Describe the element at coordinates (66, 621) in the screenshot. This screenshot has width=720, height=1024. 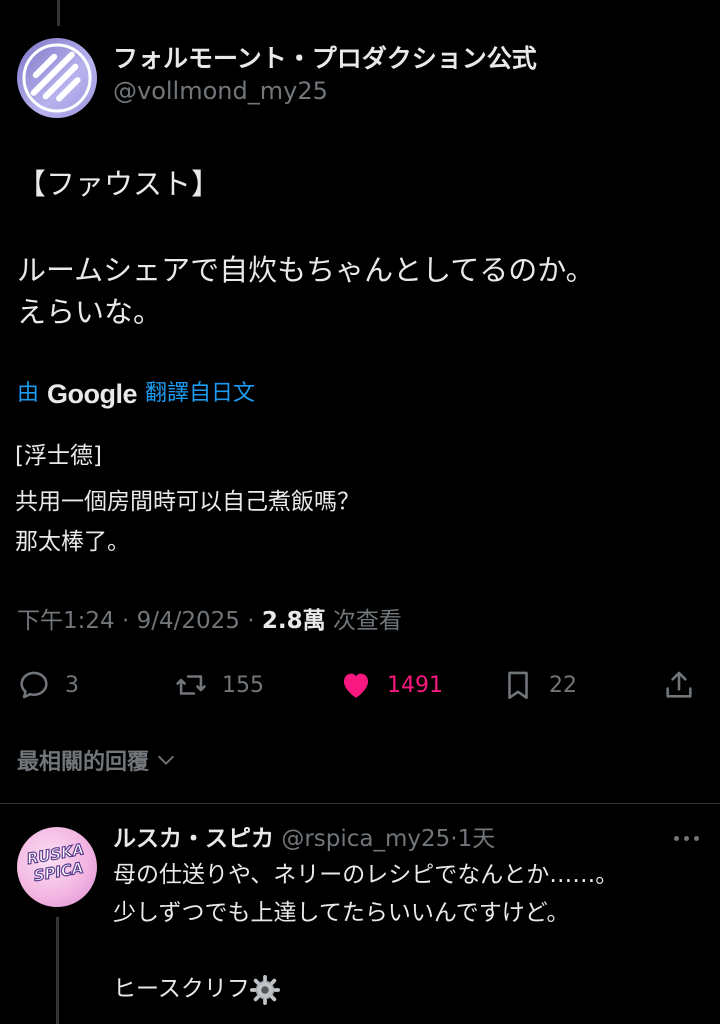
I see `post-time: 下午1:24` at that location.